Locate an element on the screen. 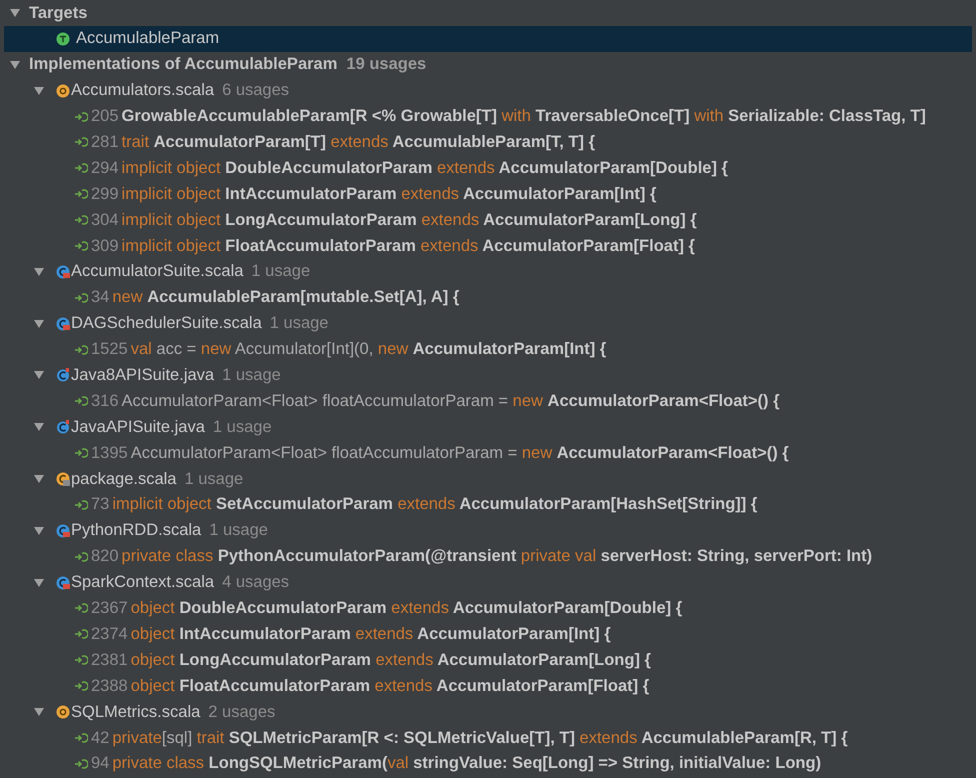 This screenshot has height=778, width=976. line-number: 316 is located at coordinates (105, 401).